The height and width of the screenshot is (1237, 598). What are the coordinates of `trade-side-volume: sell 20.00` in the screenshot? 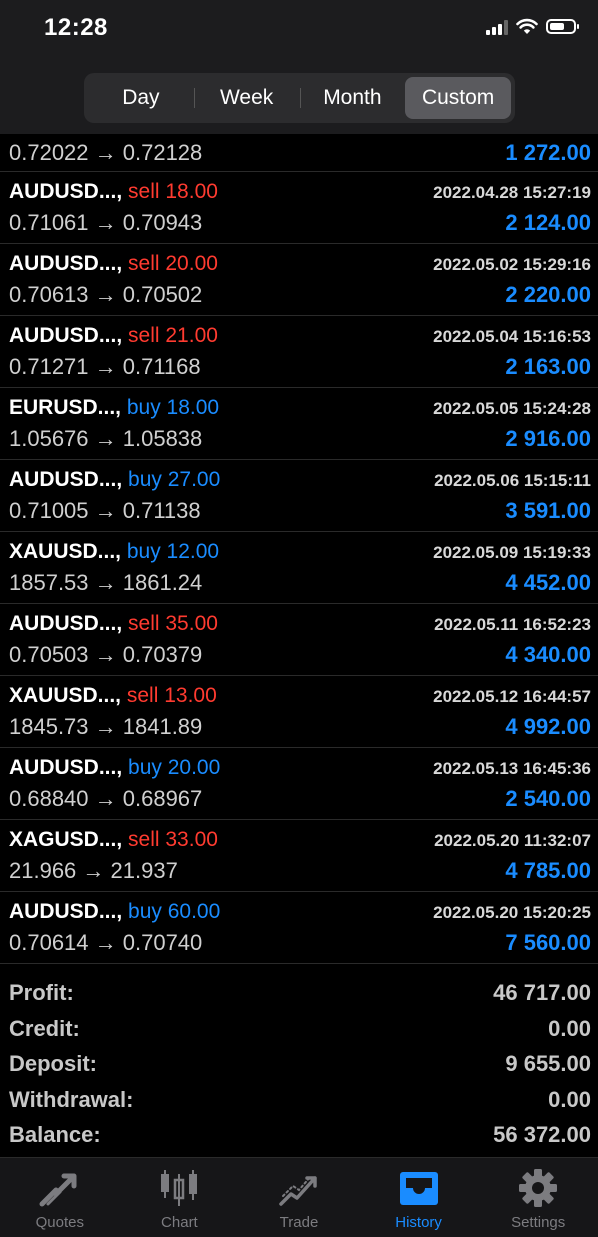 It's located at (173, 263).